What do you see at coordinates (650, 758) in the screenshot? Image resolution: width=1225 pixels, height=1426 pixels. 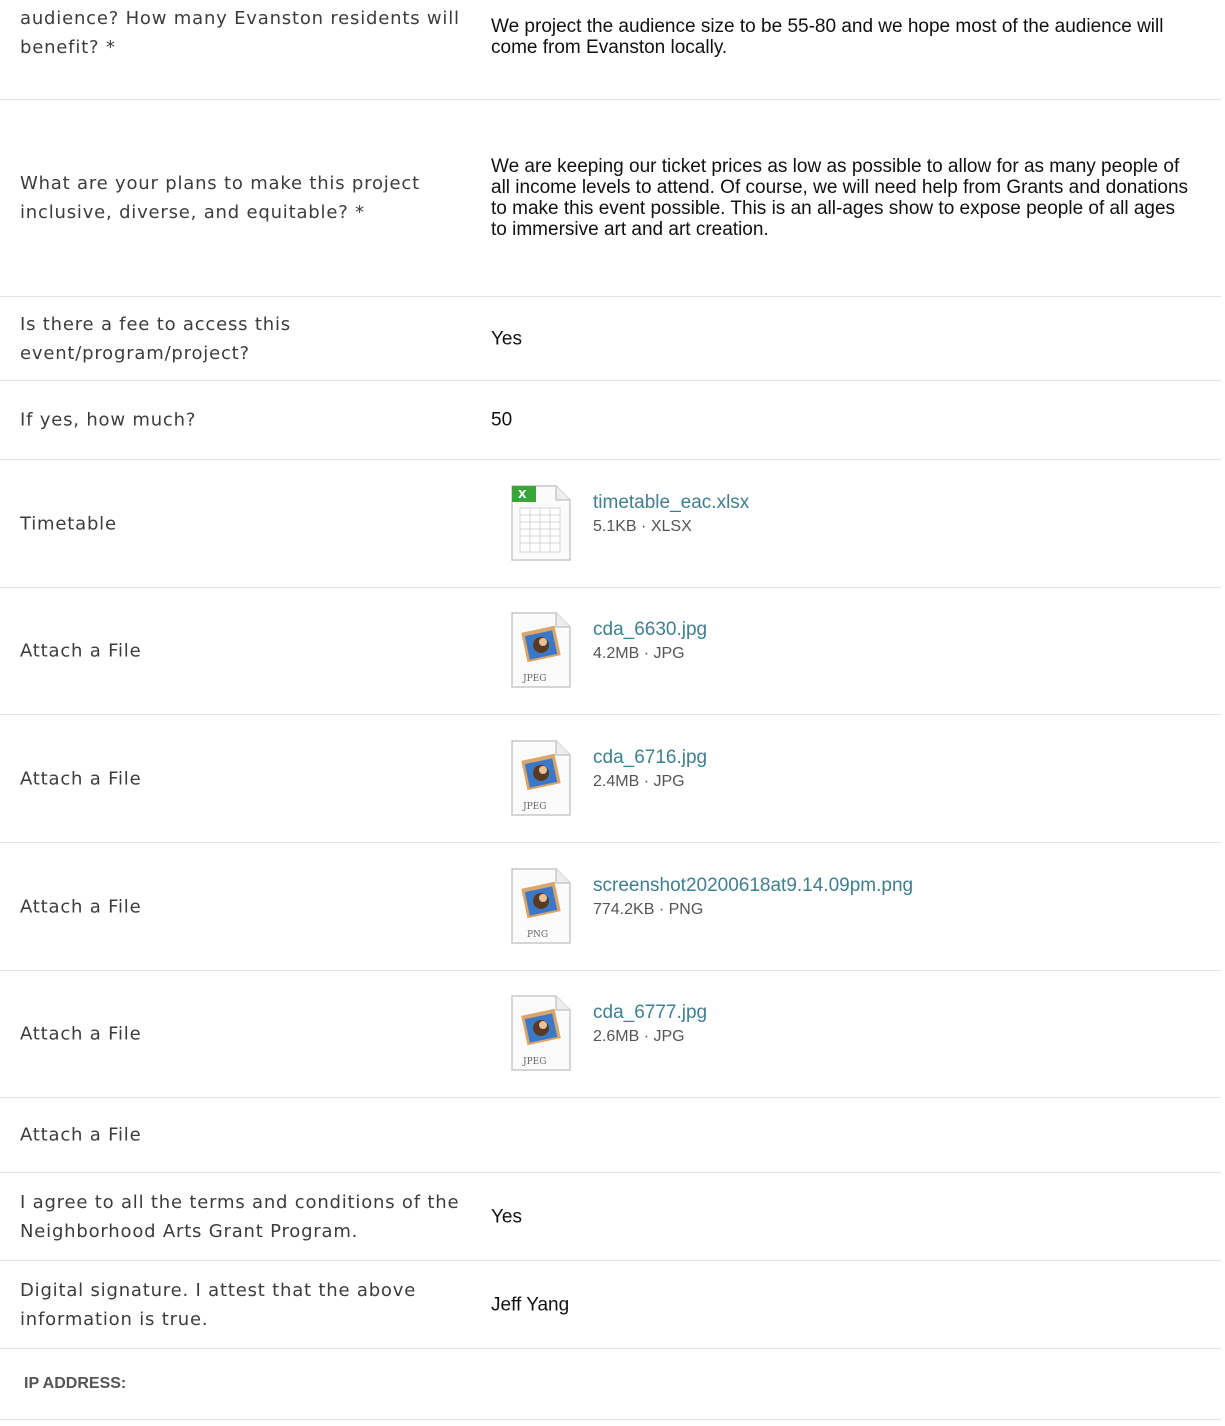 I see `file-link: cda_6716.jpg` at bounding box center [650, 758].